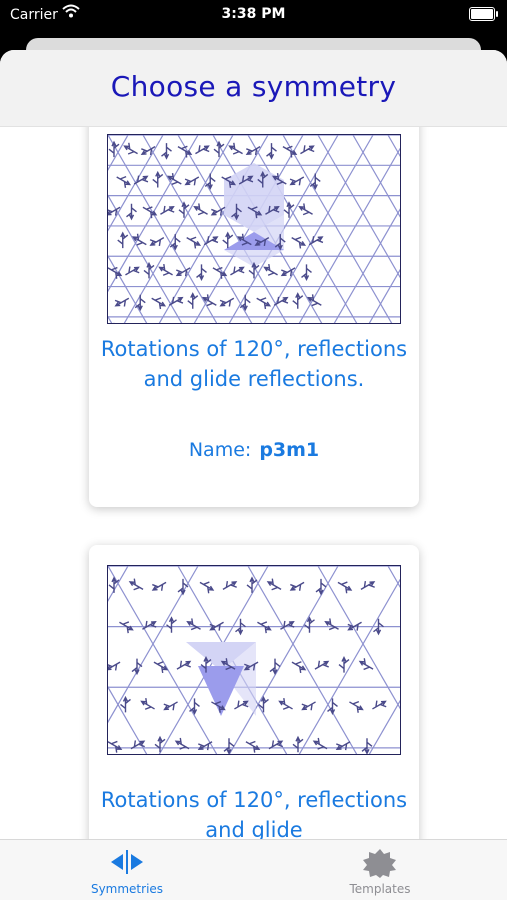 The width and height of the screenshot is (507, 900). I want to click on tab-templates: Templates, so click(380, 870).